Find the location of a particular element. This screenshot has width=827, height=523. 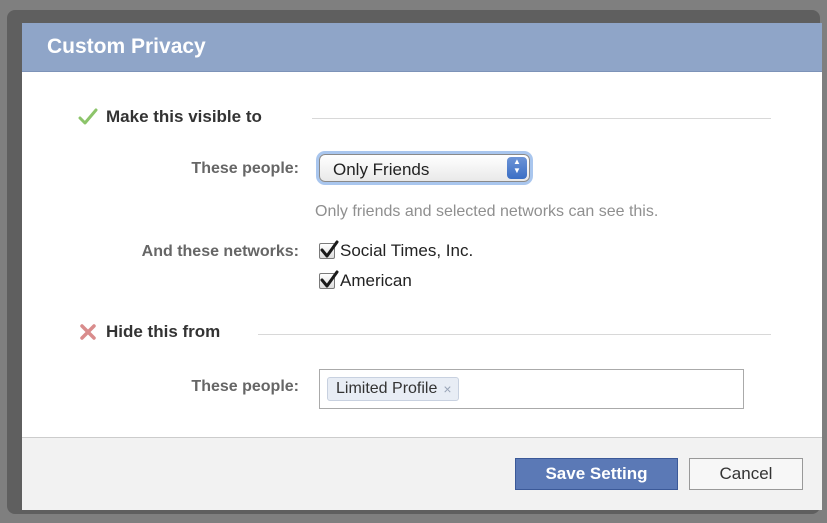

visible-section-heading: Make this visible to is located at coordinates (170, 117).